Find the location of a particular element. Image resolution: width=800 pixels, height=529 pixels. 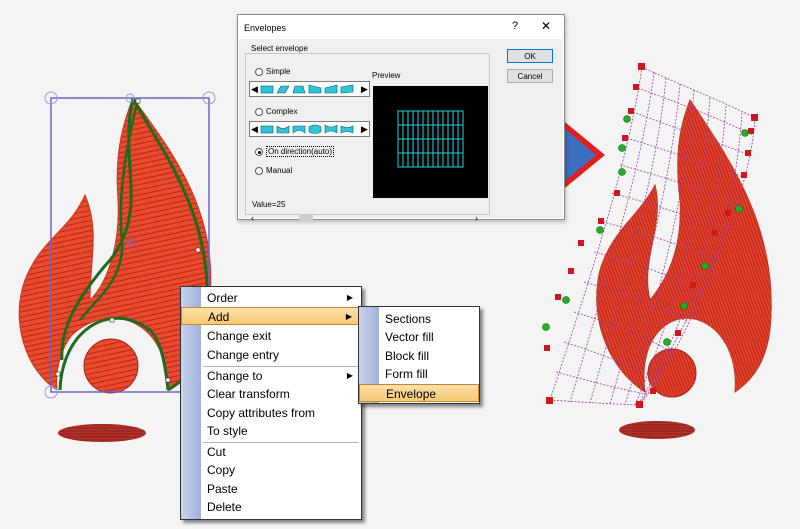

on-direction-label: On direction(auto) is located at coordinates (300, 151).